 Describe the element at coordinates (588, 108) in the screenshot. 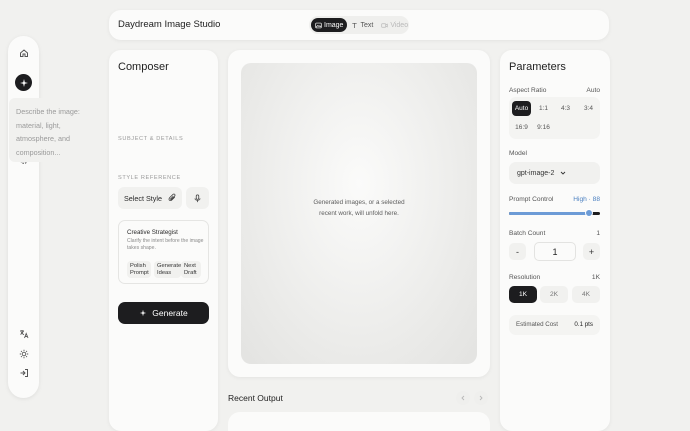

I see `aspect-option-3-4: 3:4` at that location.